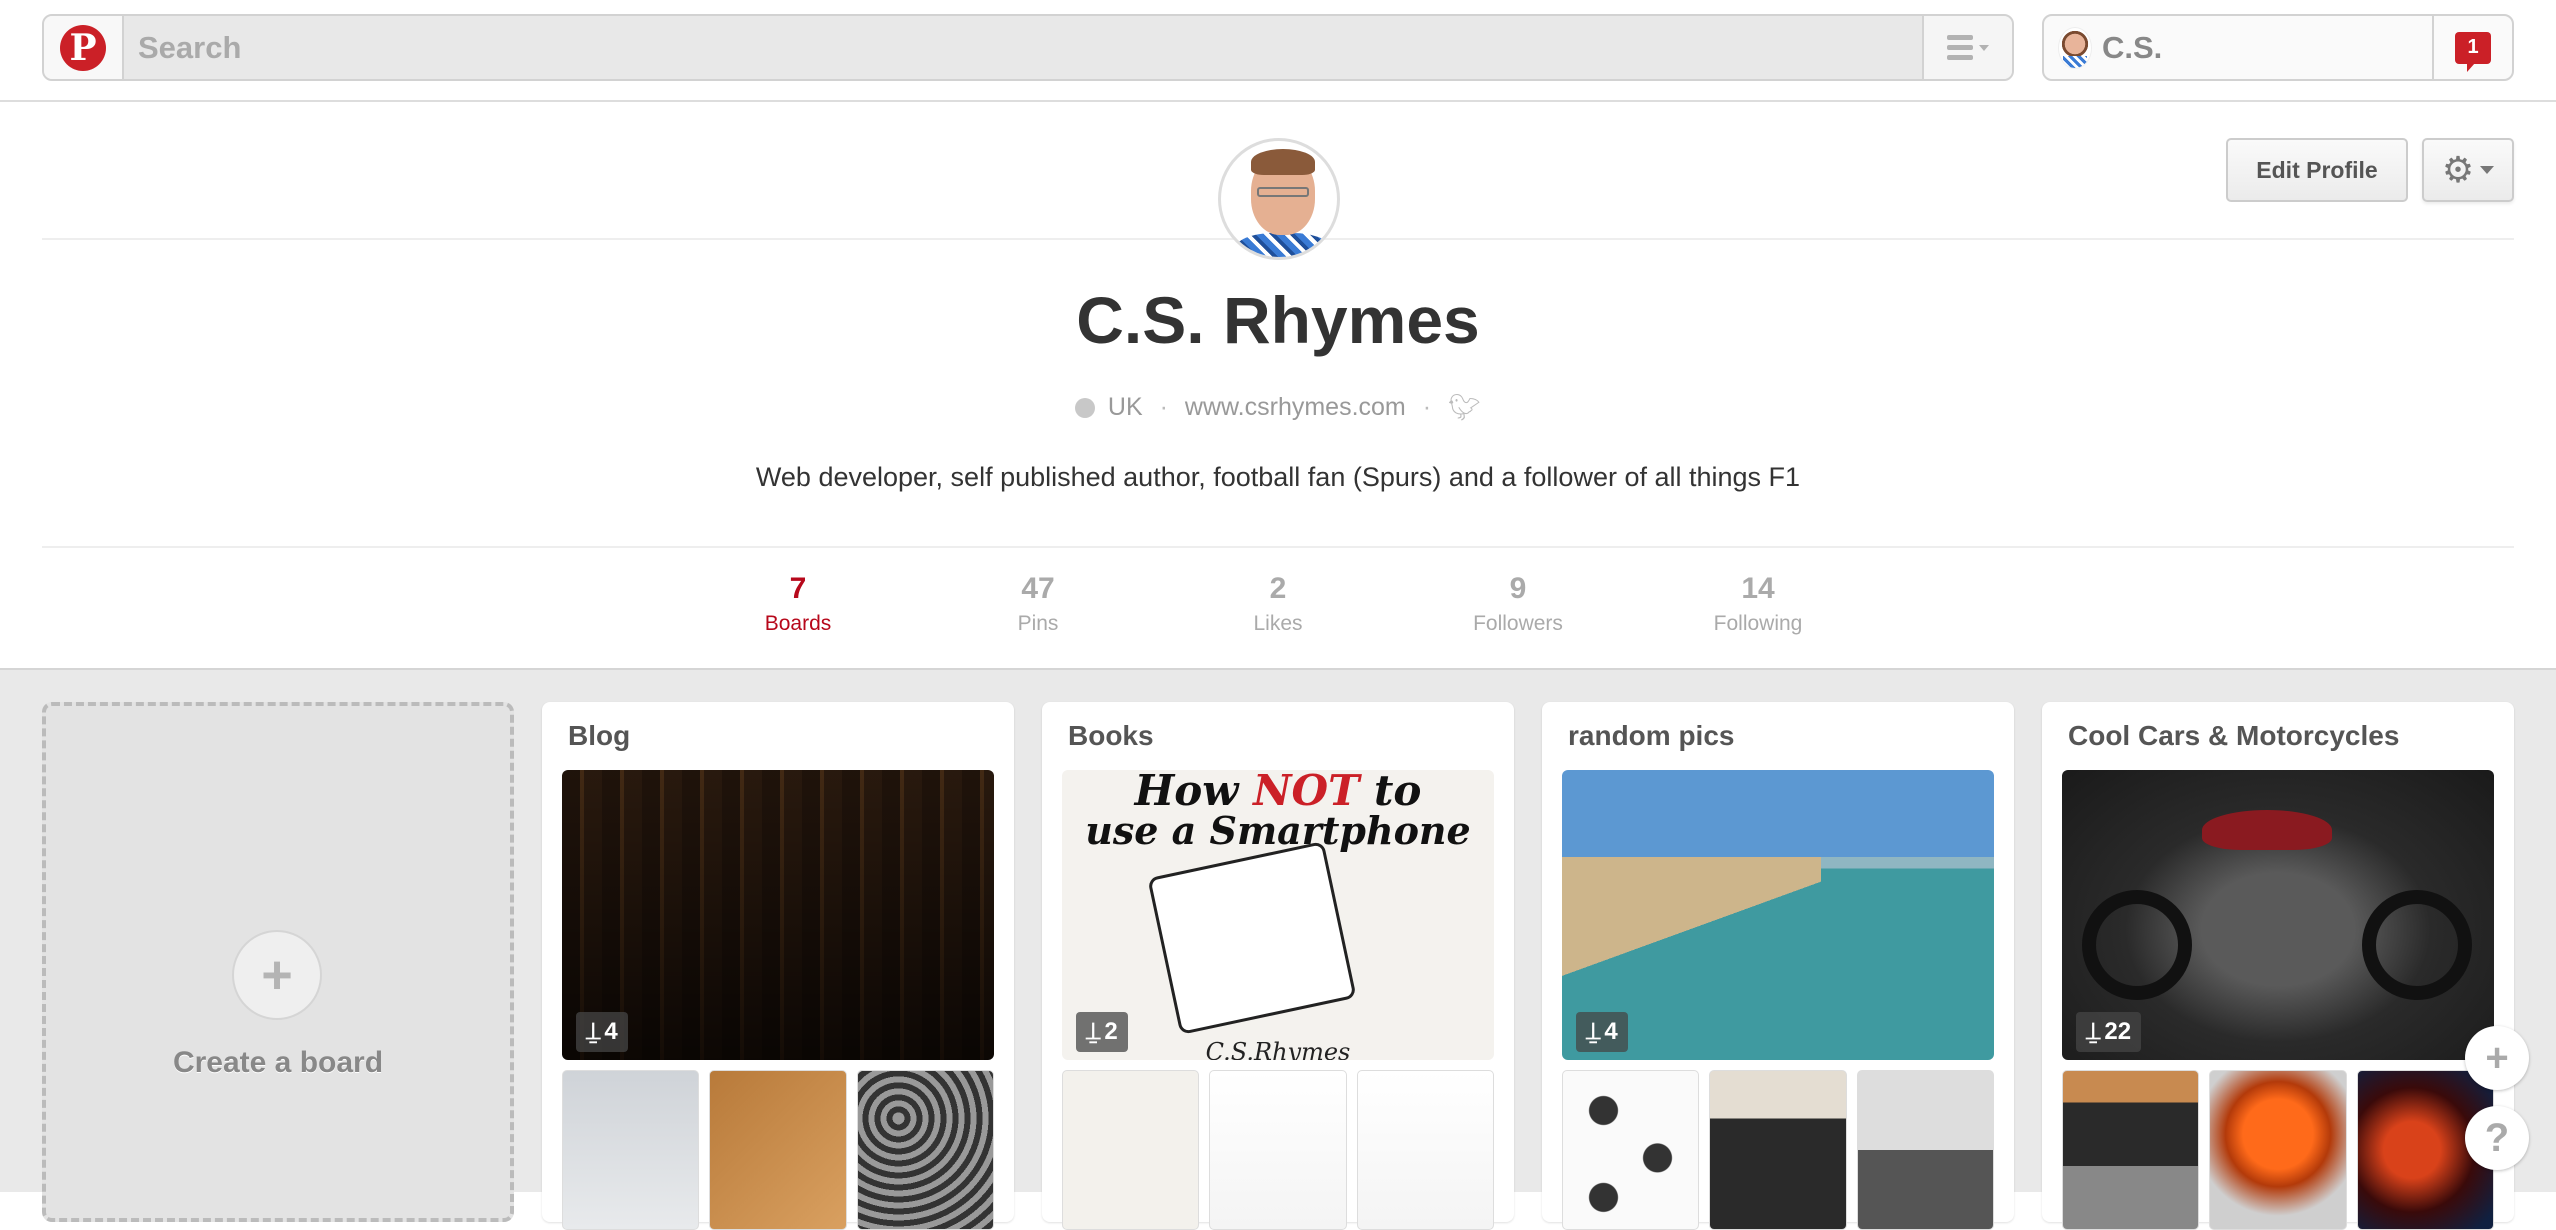  I want to click on create-board-button: + Create a board, so click(278, 962).